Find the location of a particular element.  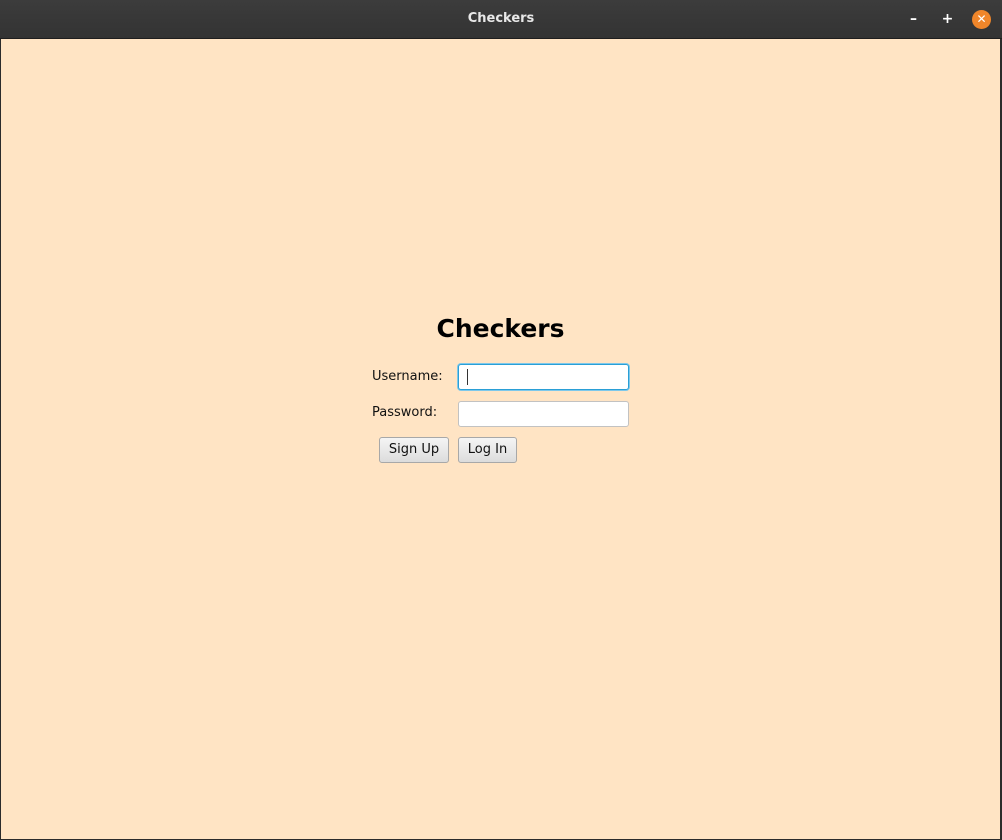

text-caret is located at coordinates (467, 377).